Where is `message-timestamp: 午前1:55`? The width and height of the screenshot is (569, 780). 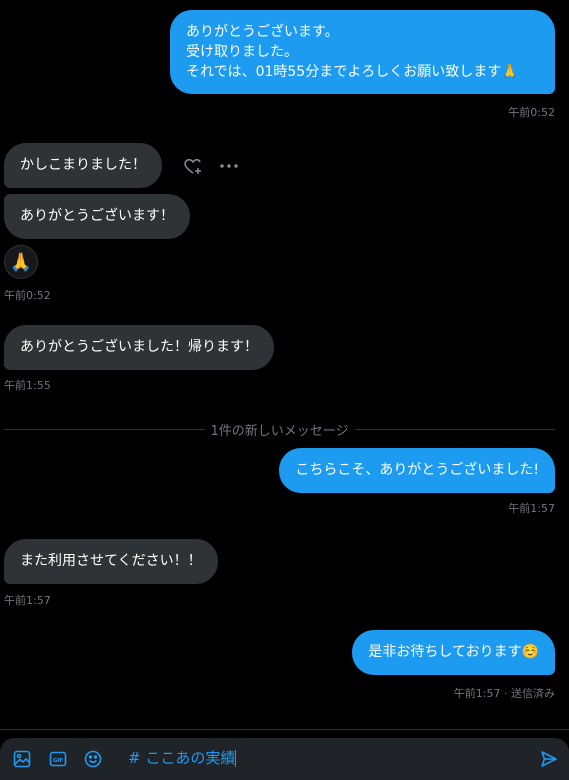
message-timestamp: 午前1:55 is located at coordinates (27, 385).